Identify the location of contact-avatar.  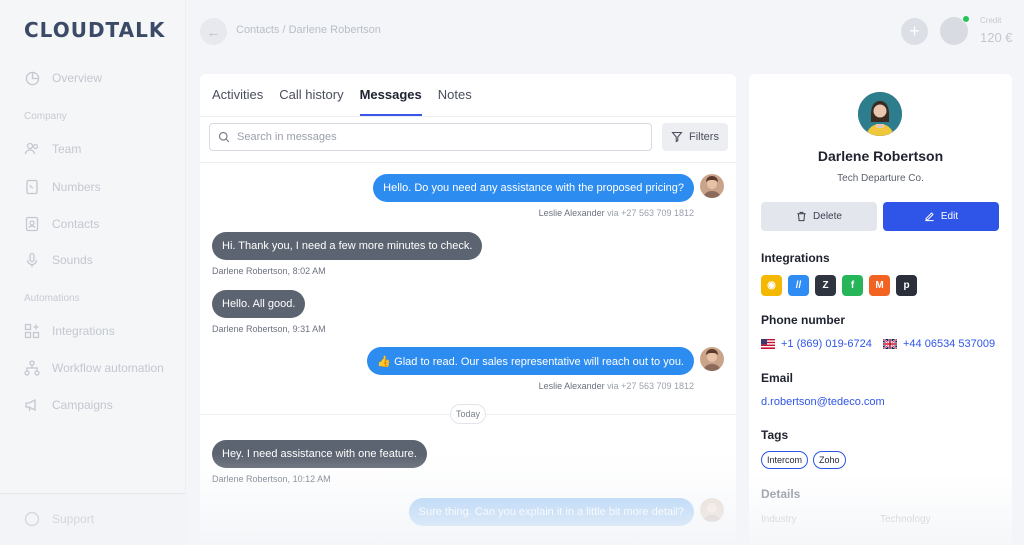
(880, 114).